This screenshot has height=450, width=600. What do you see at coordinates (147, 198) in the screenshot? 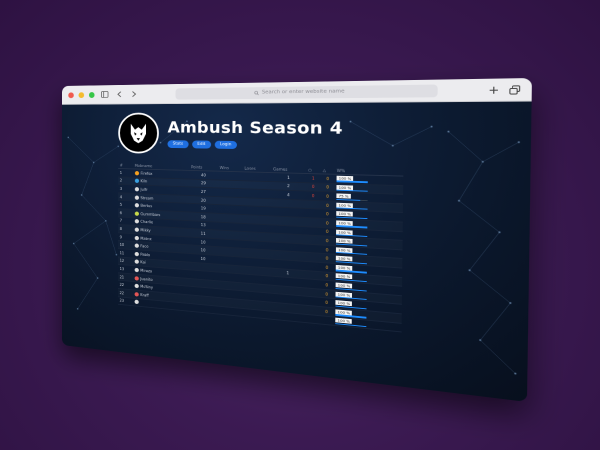
I see `player-name: Stream` at bounding box center [147, 198].